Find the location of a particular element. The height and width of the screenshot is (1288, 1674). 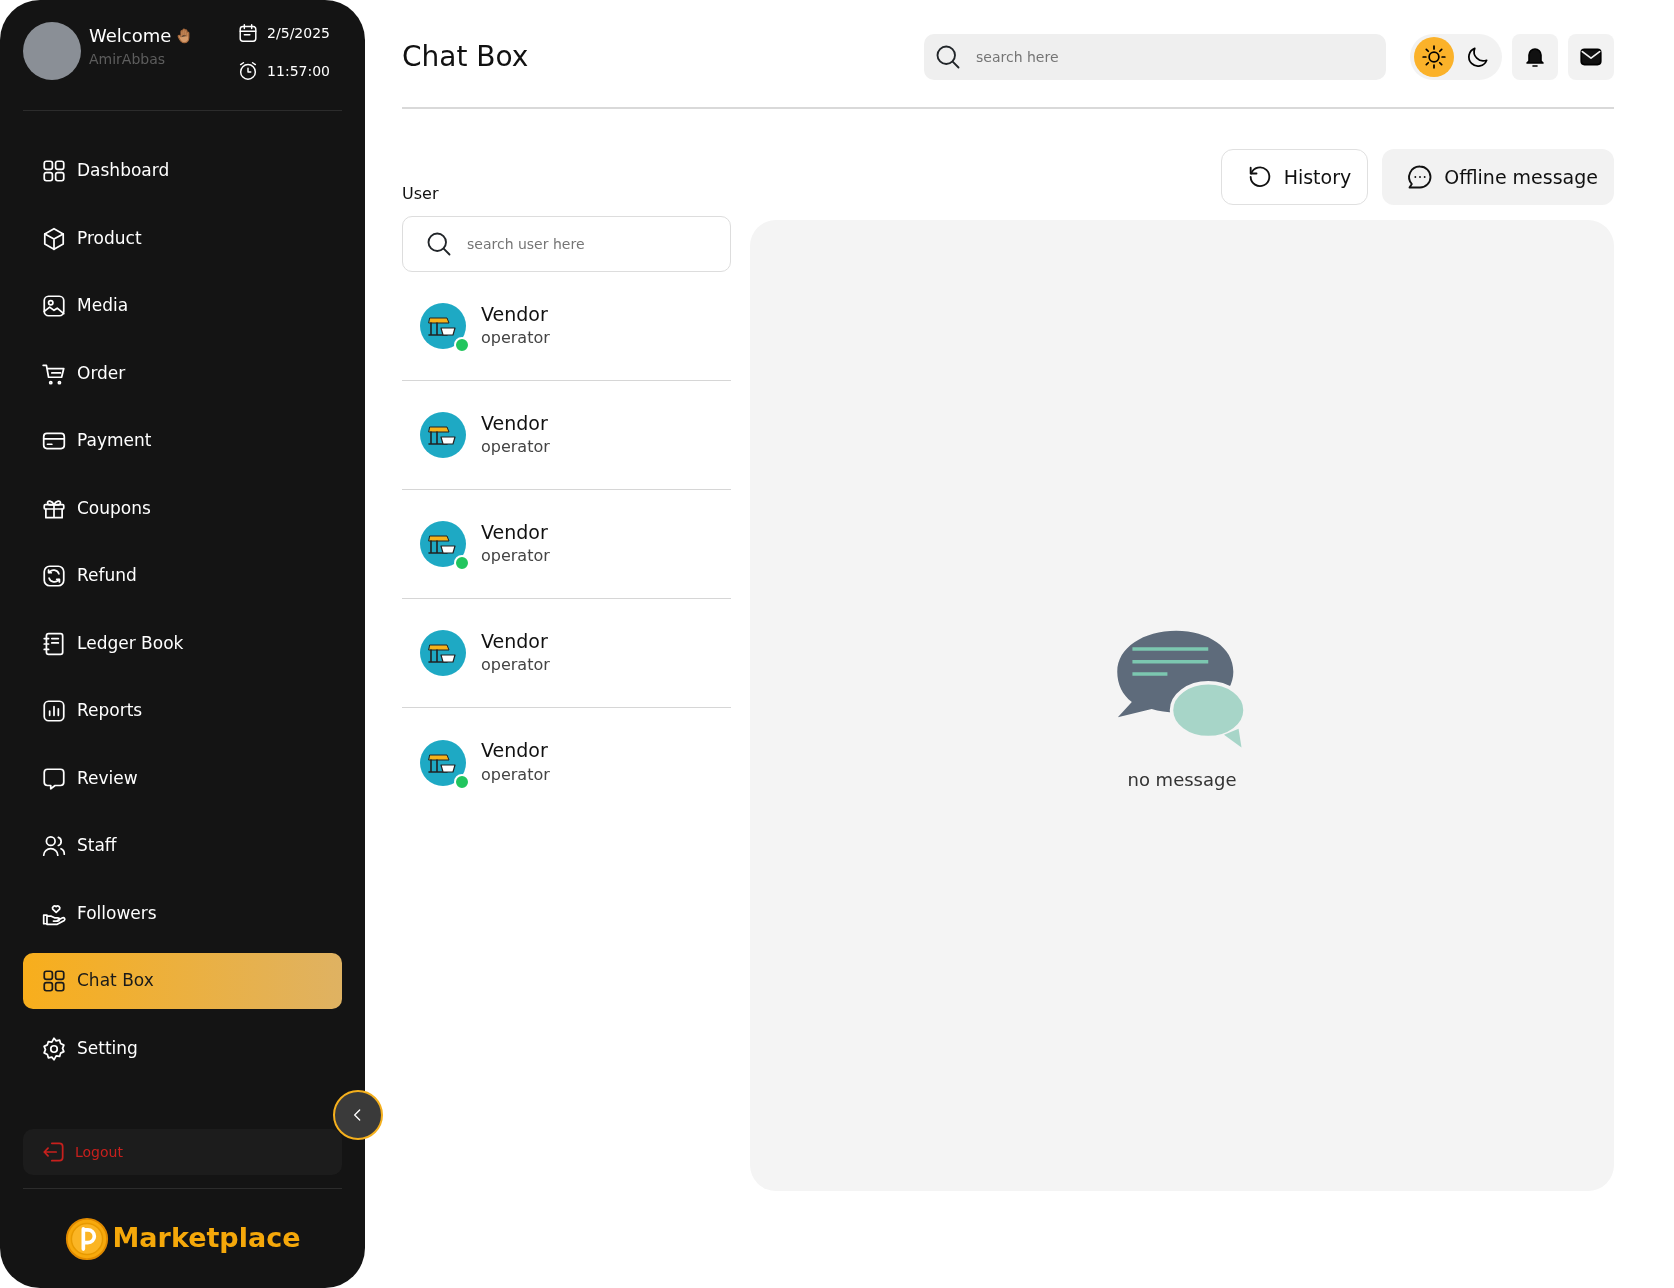

refresh-icon is located at coordinates (54, 576).